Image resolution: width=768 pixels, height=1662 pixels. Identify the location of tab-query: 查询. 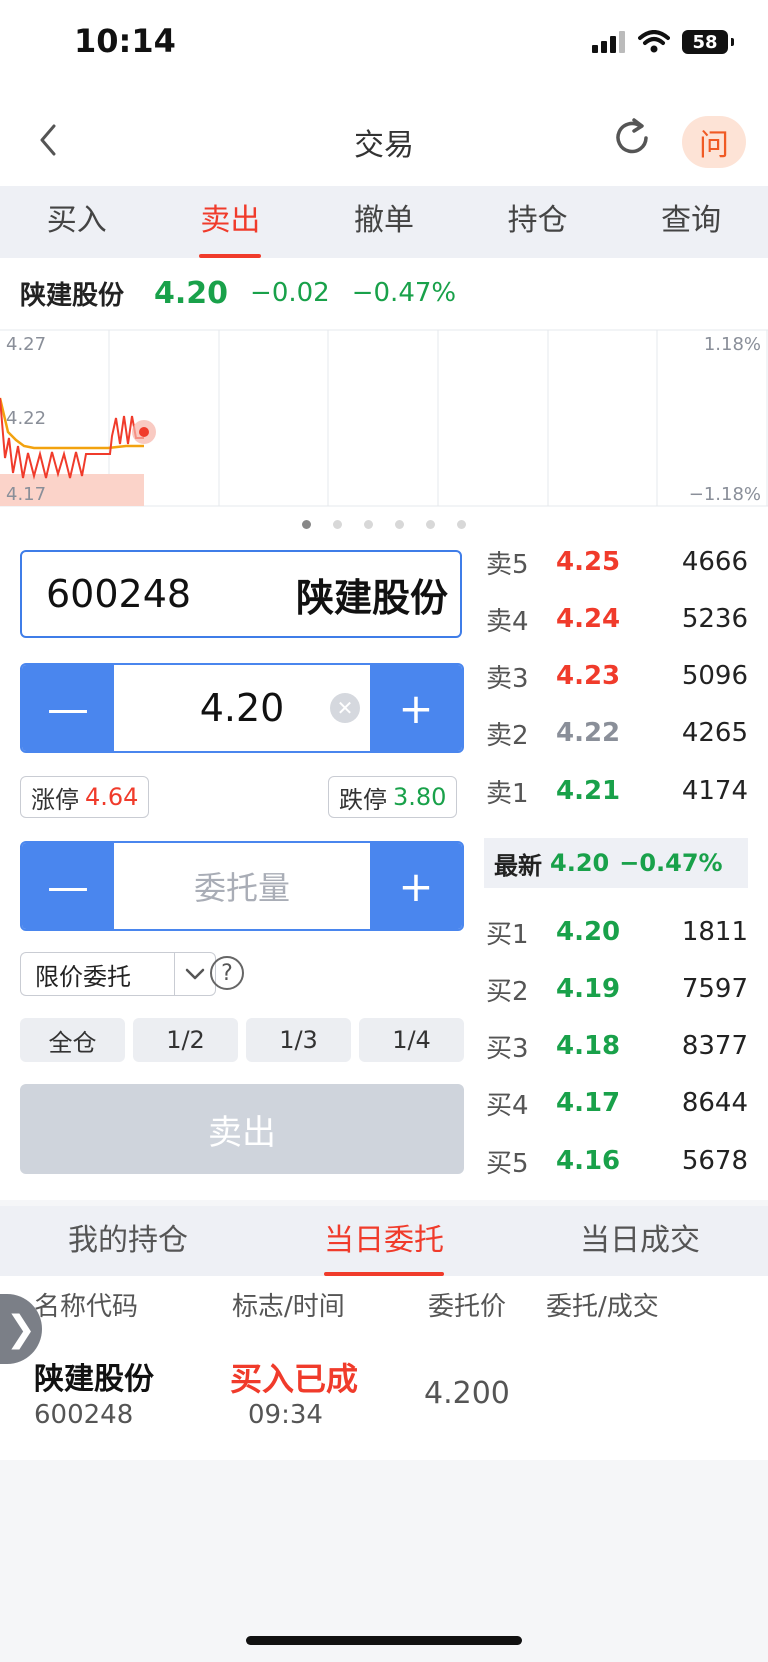
(691, 222).